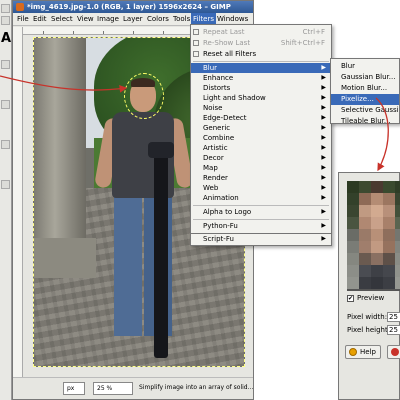  I want to click on preview-checkbox: ✔, so click(350, 298).